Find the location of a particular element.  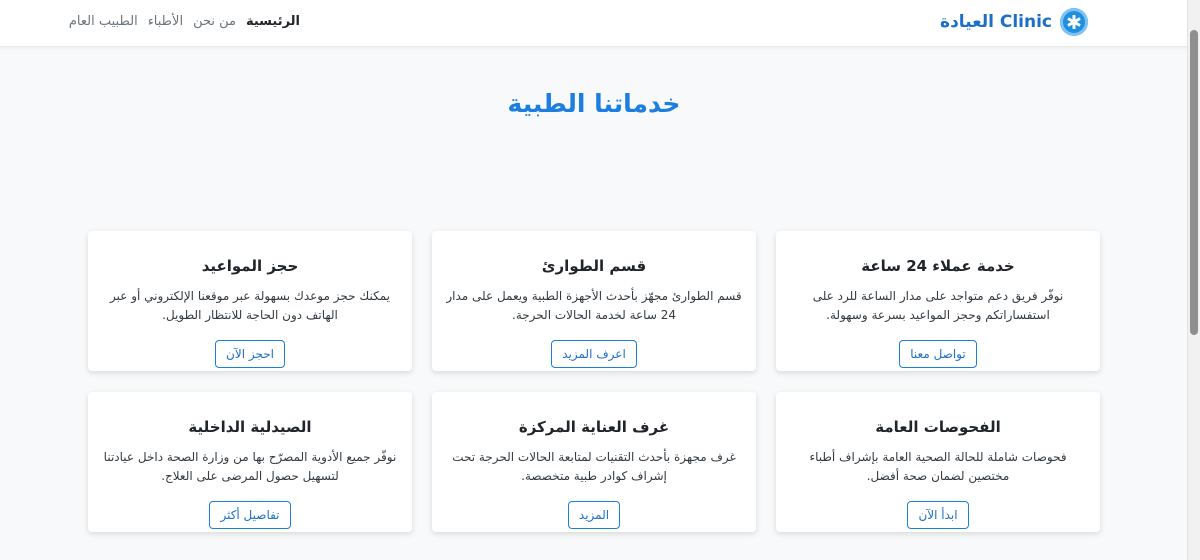

card-title: خدمة عملاء 24 ساعة is located at coordinates (938, 266).